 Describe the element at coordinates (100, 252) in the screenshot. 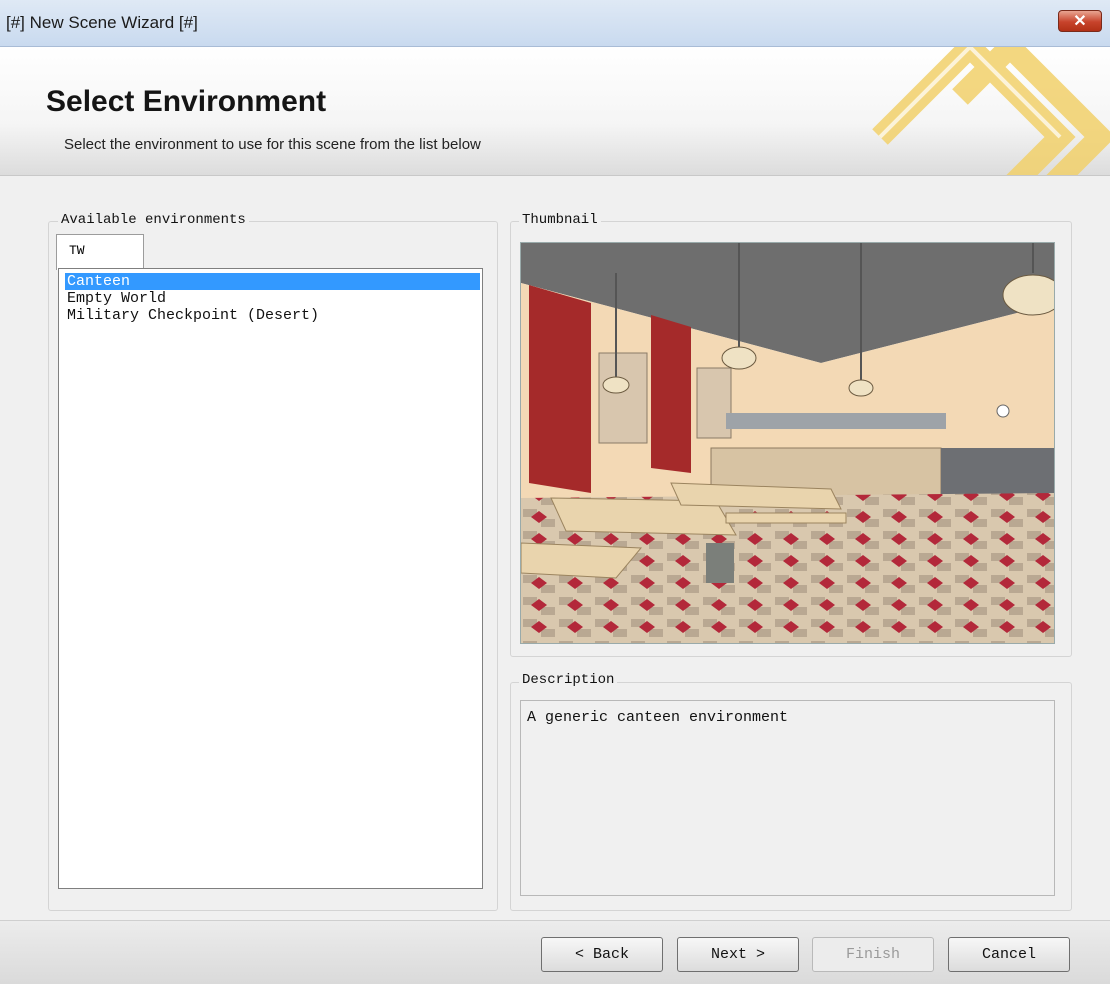

I see `tab-tw: TW` at that location.